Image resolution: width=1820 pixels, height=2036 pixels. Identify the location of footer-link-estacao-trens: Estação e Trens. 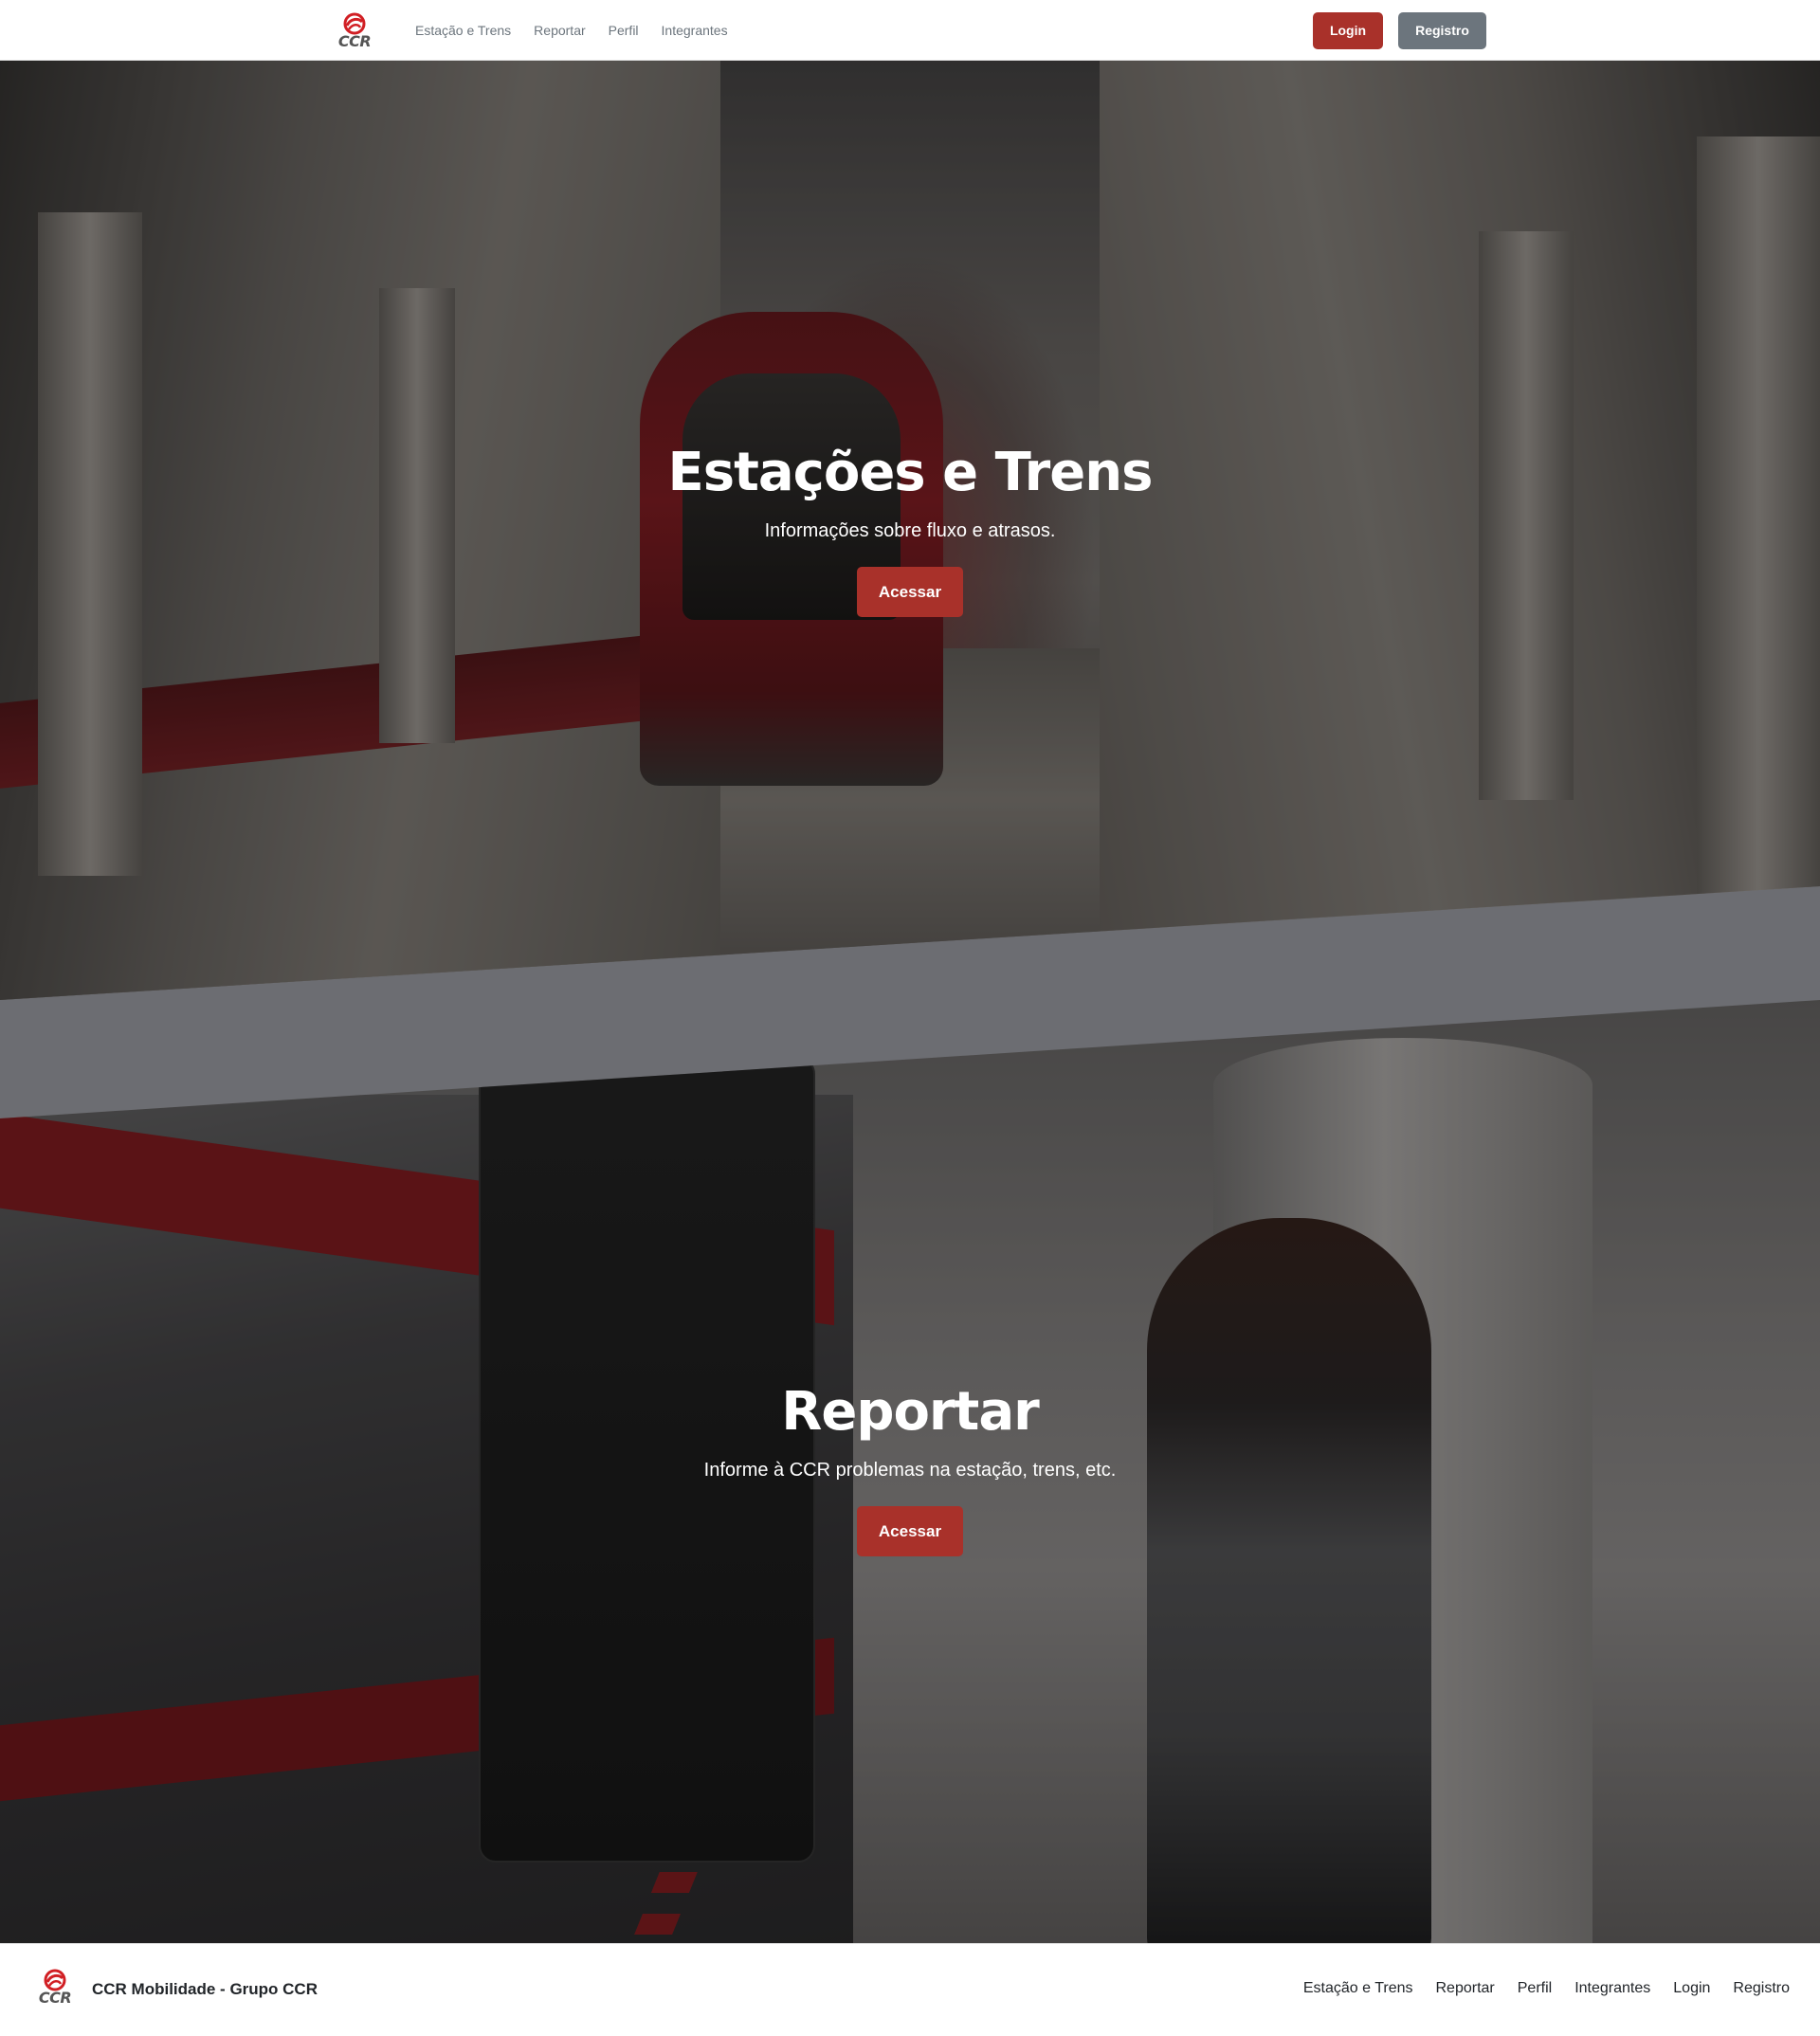
(1358, 1988).